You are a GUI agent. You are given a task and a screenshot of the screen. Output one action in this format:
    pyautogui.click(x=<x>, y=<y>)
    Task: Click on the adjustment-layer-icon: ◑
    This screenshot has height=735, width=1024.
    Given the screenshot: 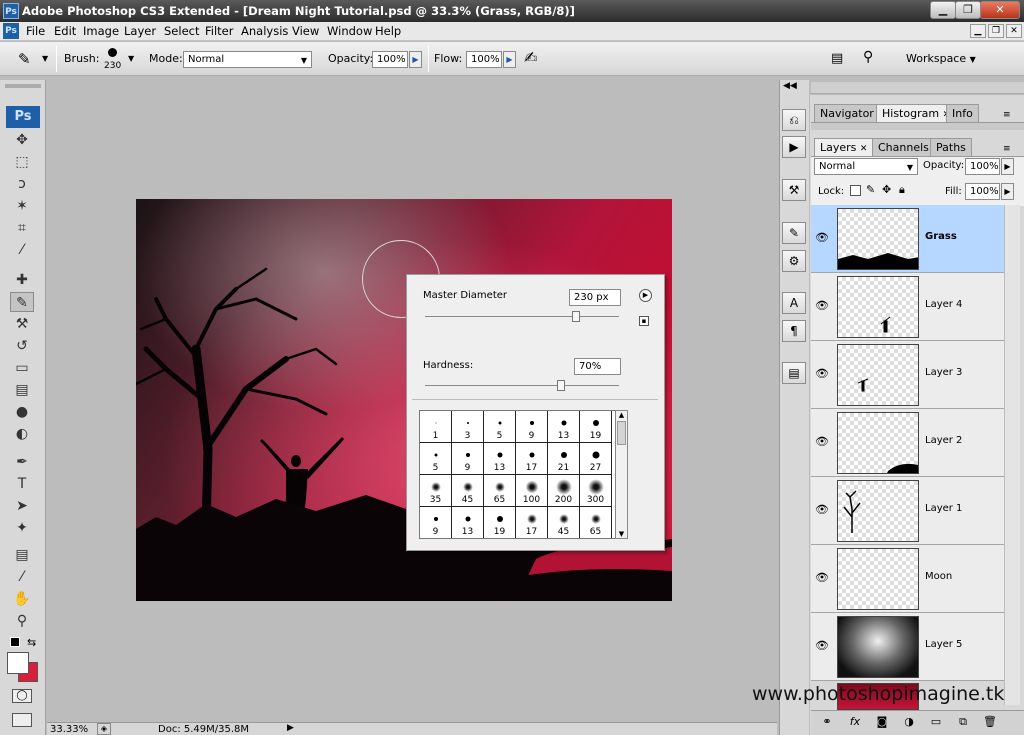 What is the action you would take?
    pyautogui.click(x=909, y=722)
    